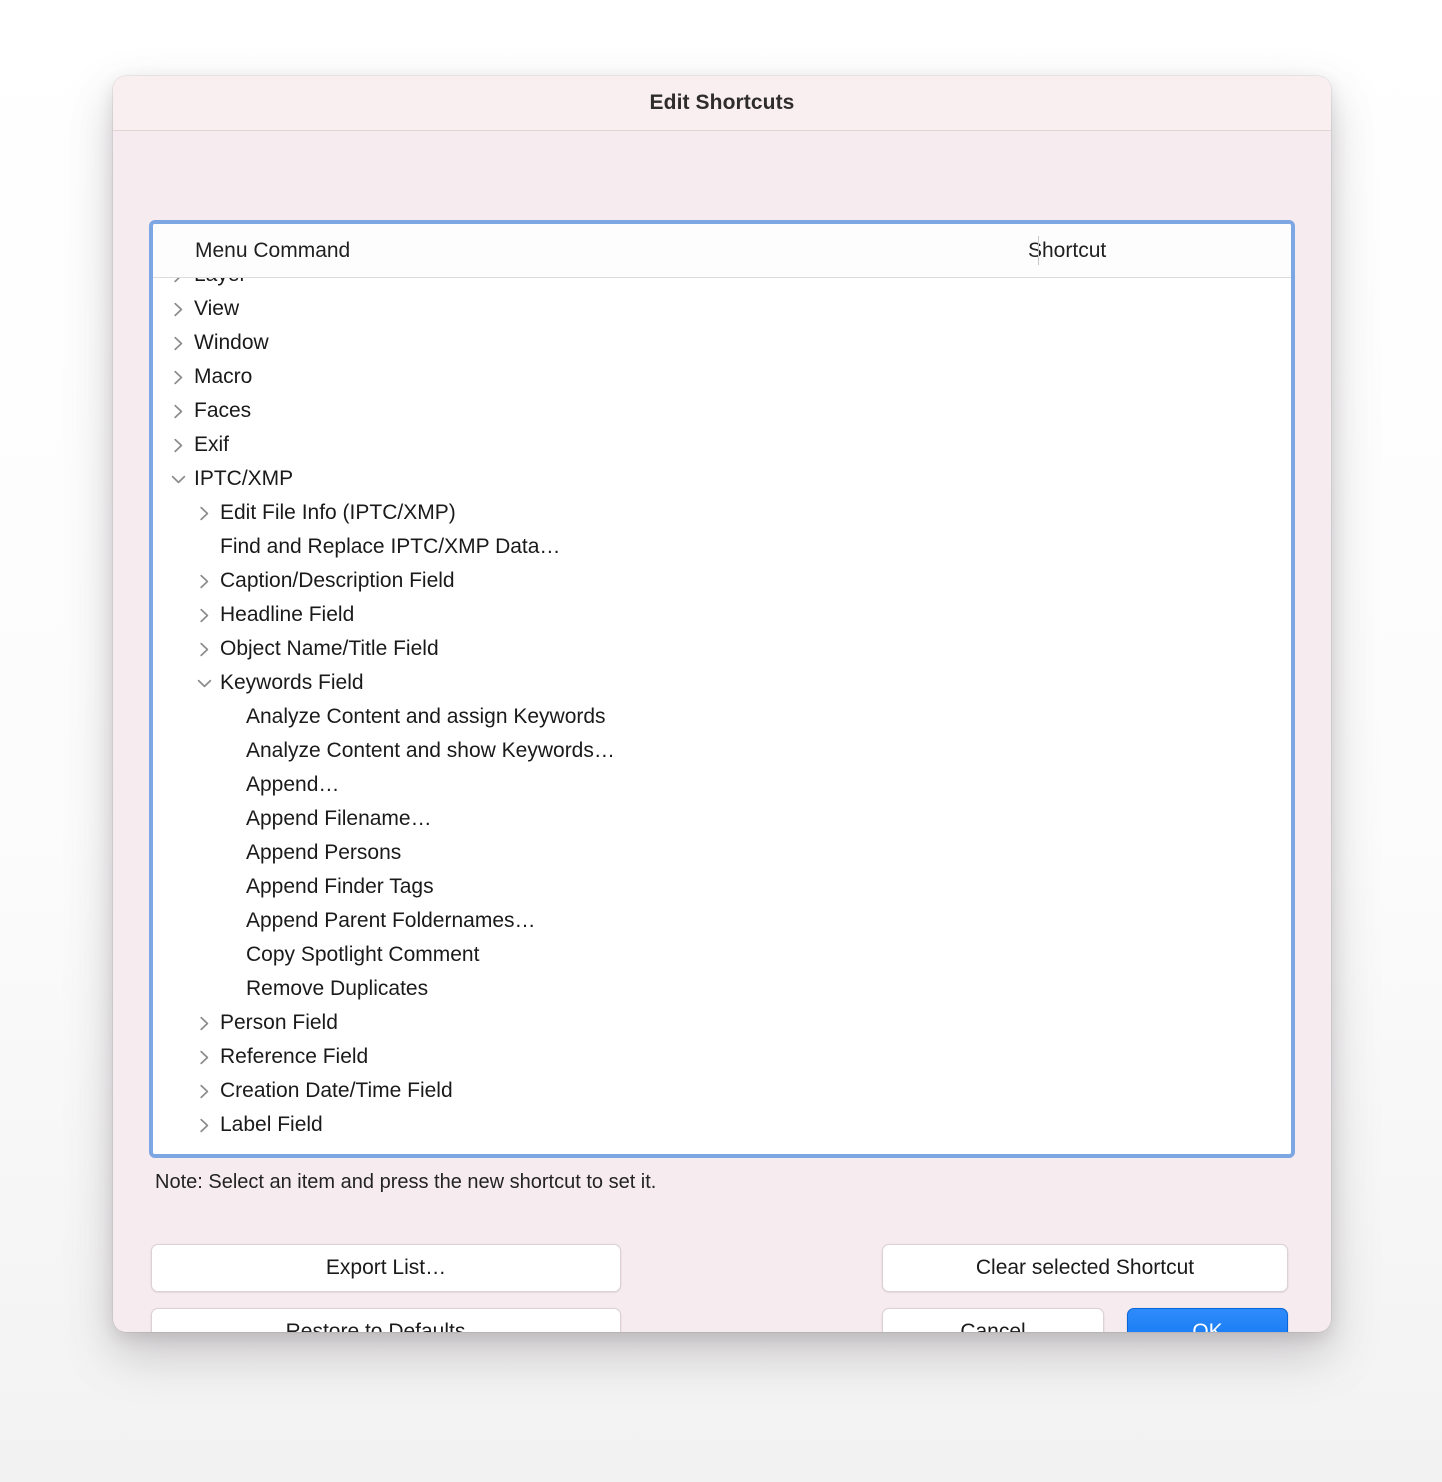 The height and width of the screenshot is (1482, 1442). Describe the element at coordinates (337, 580) in the screenshot. I see `tree-row-label: Caption/Description Field` at that location.